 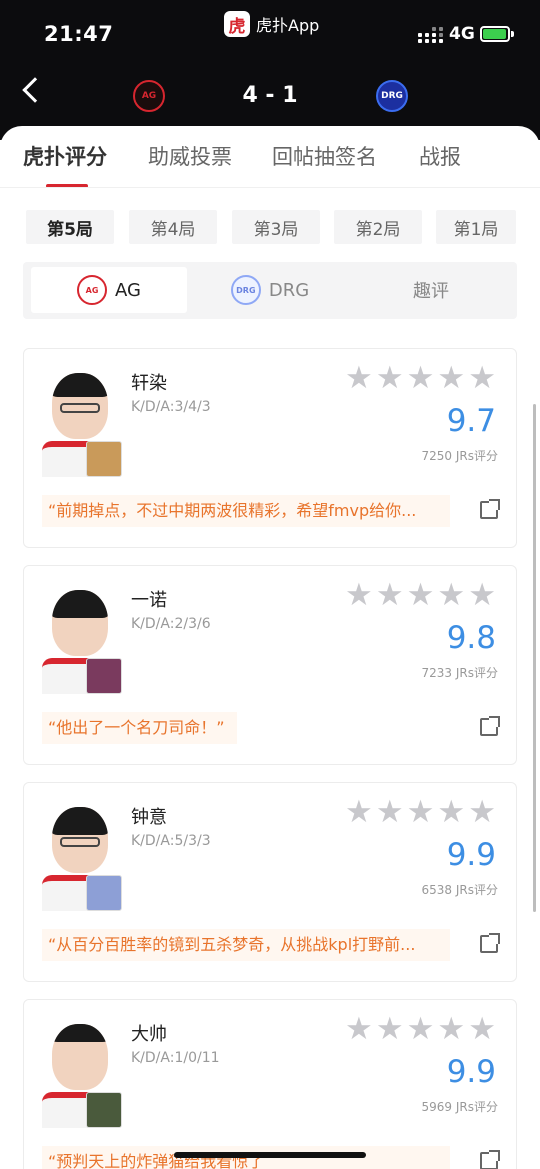 What do you see at coordinates (270, 70) in the screenshot?
I see `match-header: 21:47 虎 虎扑App 4G AG 4 - 1 DRG` at bounding box center [270, 70].